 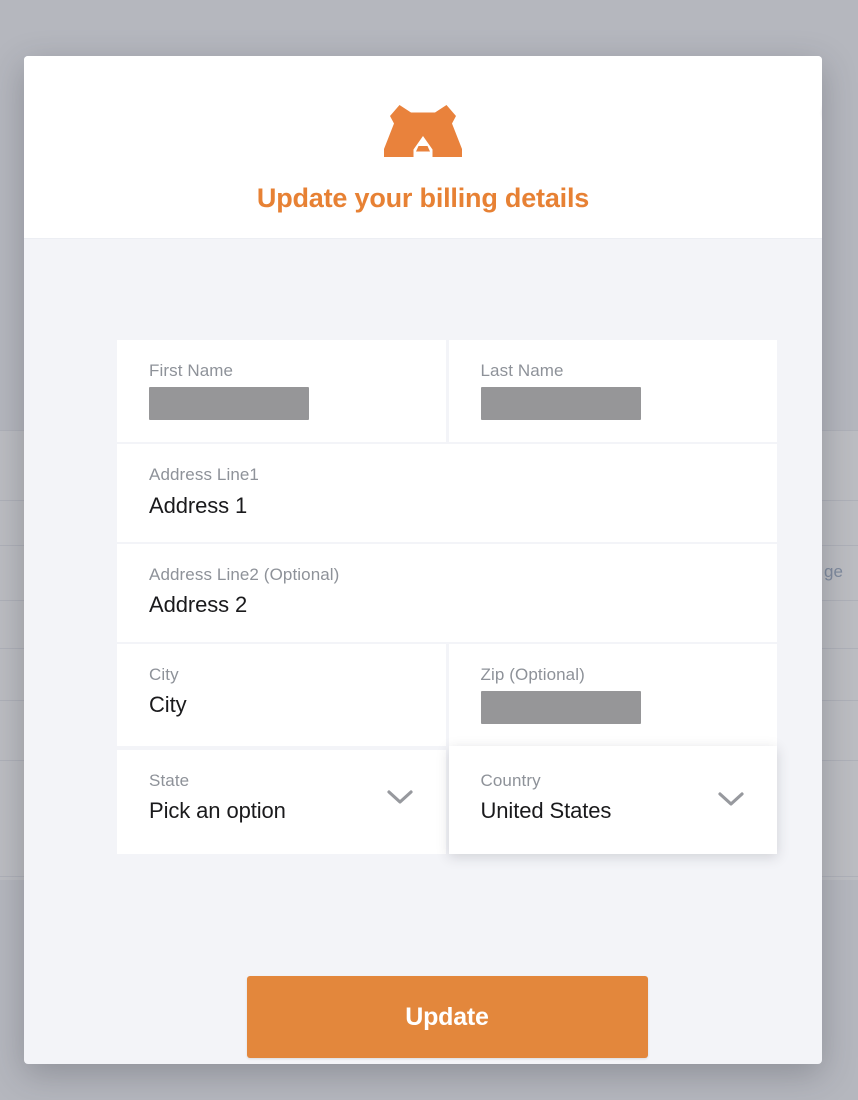 I want to click on field-address-line-2: Address Line2 (Optional) Address 2, so click(x=447, y=593).